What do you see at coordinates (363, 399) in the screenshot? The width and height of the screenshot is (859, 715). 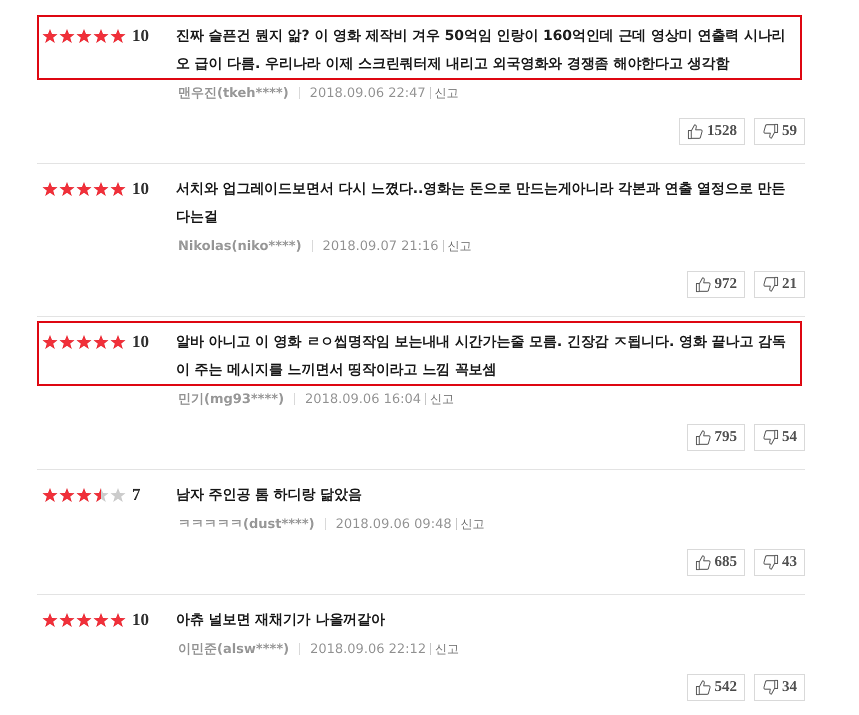 I see `post-date: 2018.09.06 16:04` at bounding box center [363, 399].